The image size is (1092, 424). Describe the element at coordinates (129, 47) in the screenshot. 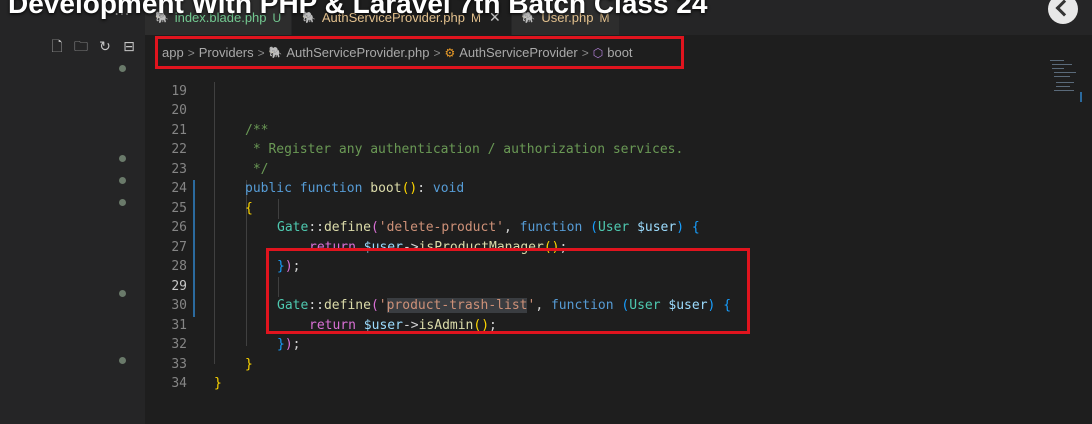

I see `collapse-all-icon: ⊟` at that location.